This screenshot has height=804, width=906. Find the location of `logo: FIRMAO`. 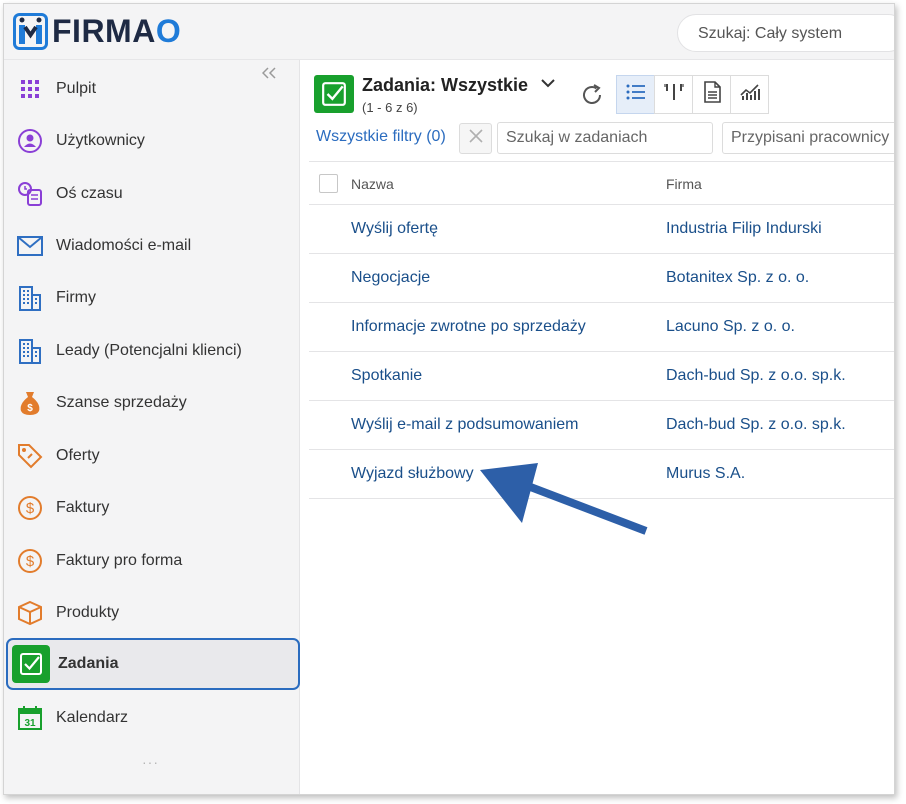

logo: FIRMAO is located at coordinates (97, 31).